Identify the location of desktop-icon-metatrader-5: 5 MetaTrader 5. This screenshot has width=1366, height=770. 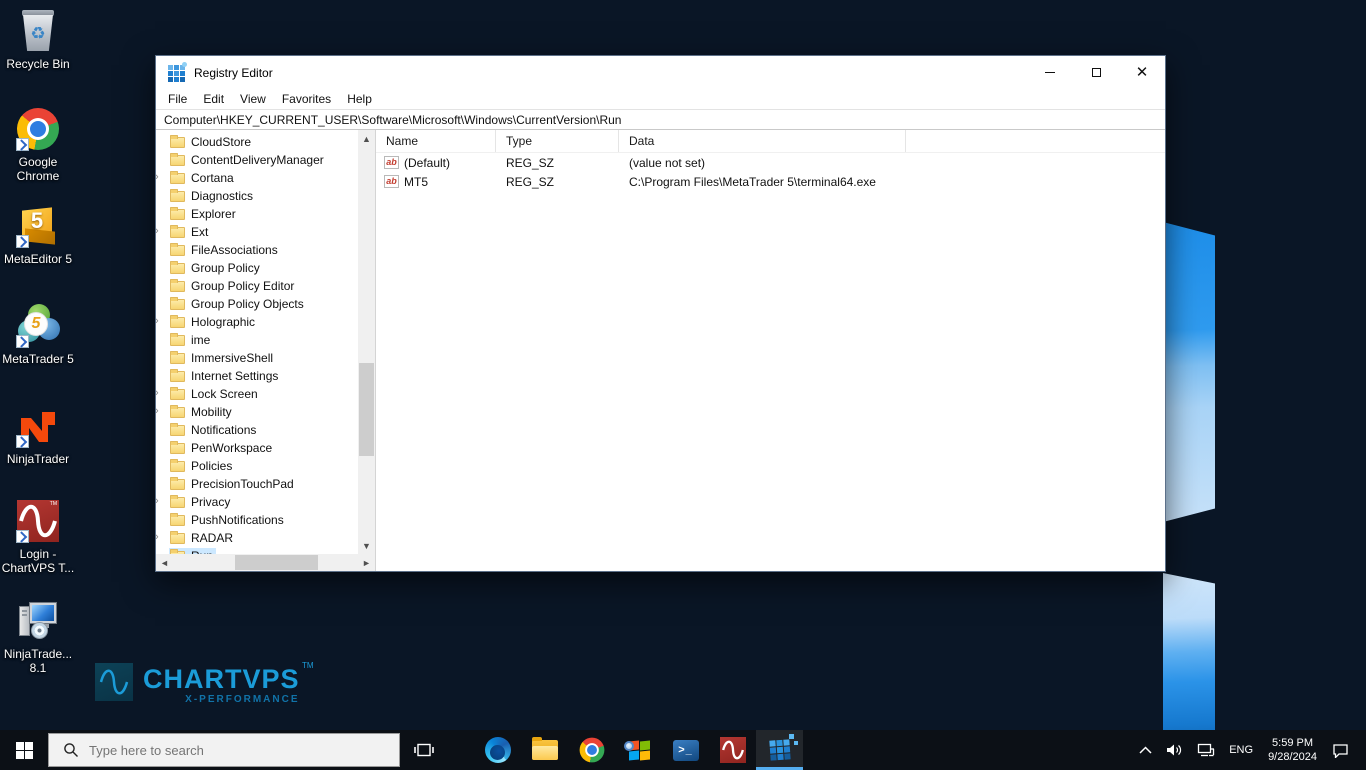
(38, 334).